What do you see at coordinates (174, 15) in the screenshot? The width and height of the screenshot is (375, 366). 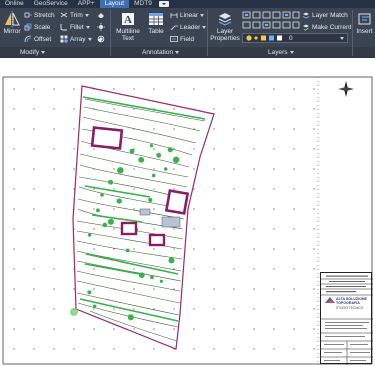 I see `linear-dimension-icon` at bounding box center [174, 15].